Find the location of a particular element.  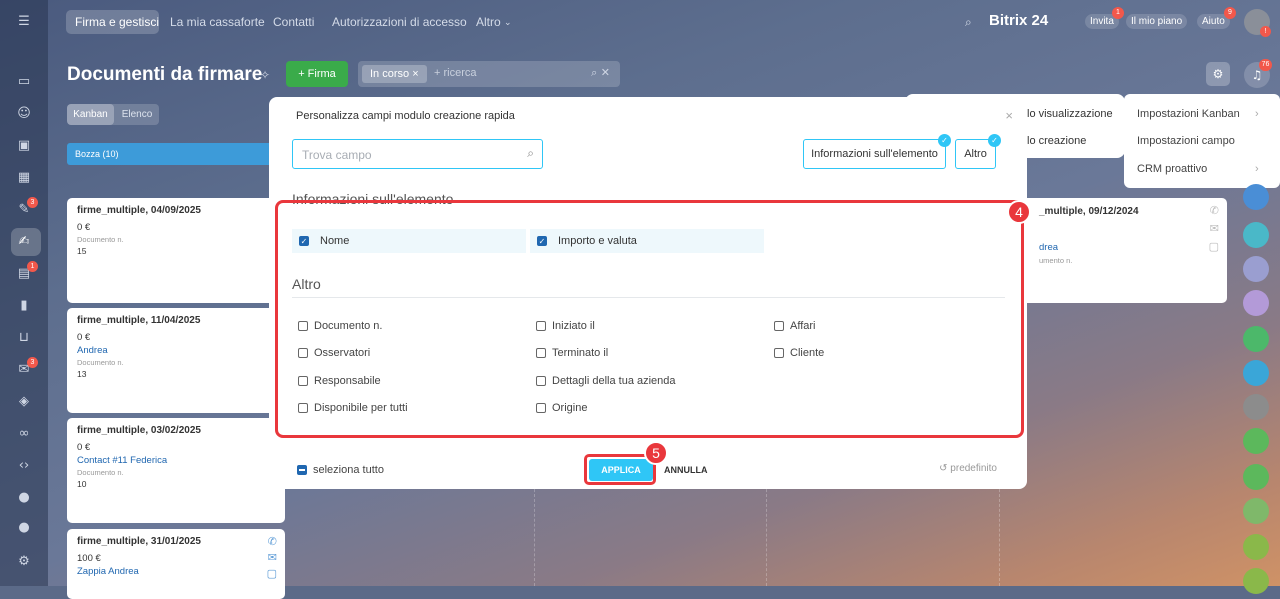

search-field: Trova campo ⌕ is located at coordinates (417, 154).